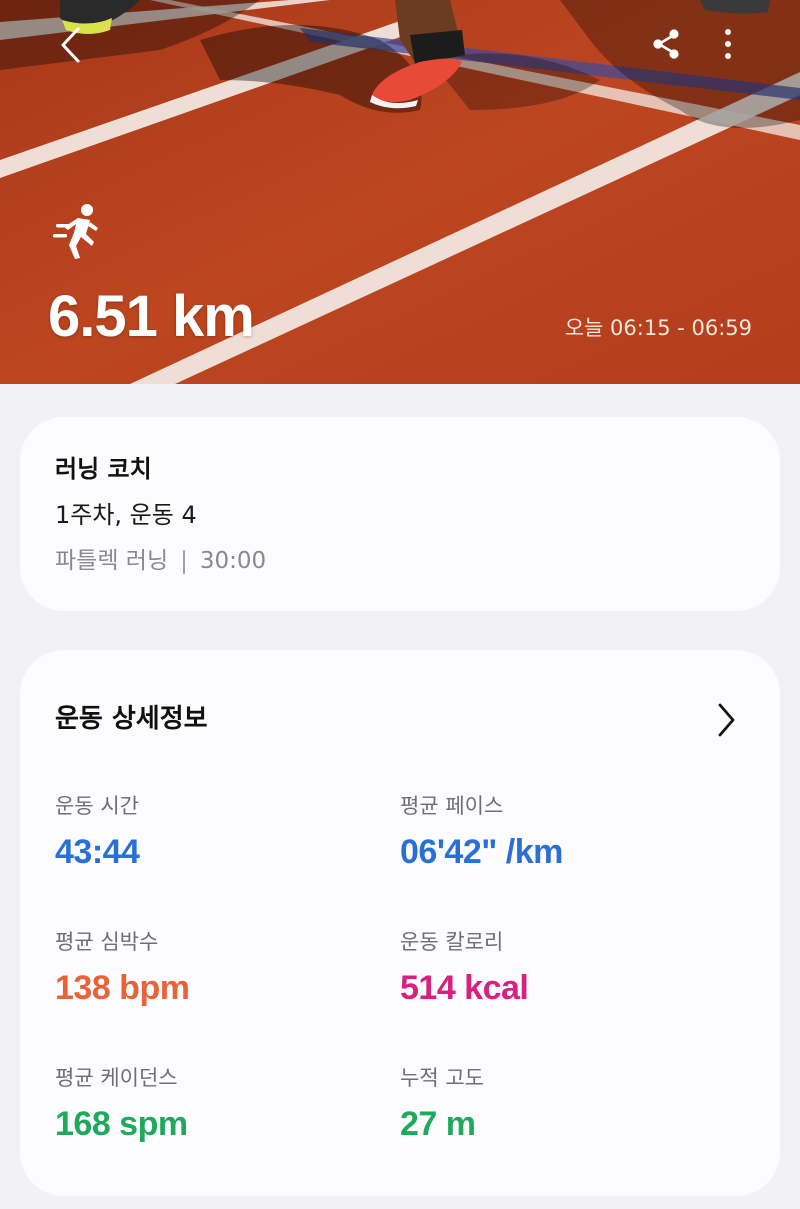 The height and width of the screenshot is (1209, 800). What do you see at coordinates (97, 832) in the screenshot?
I see `stat-workout-time: 운동 시간 43:44` at bounding box center [97, 832].